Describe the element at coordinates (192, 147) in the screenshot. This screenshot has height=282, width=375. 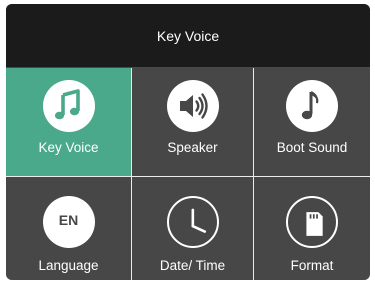
I see `tile-label: Speaker` at that location.